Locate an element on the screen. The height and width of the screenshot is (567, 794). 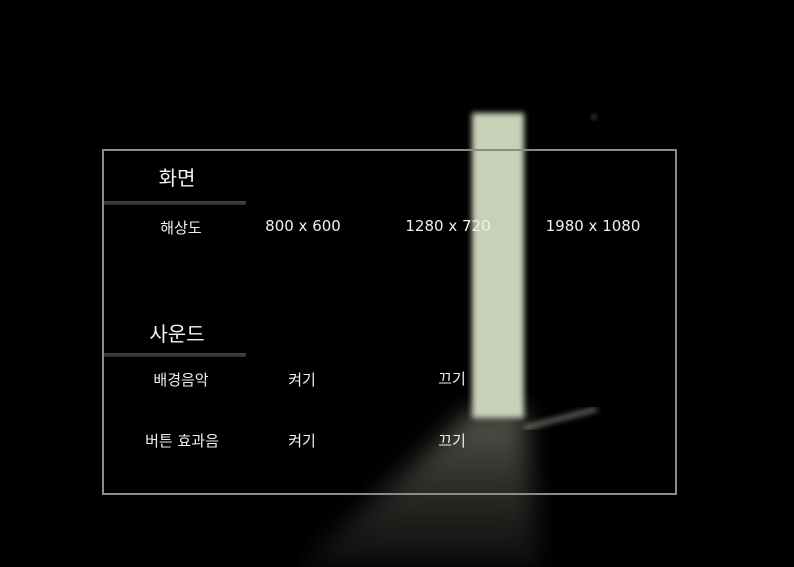
resolution-800x600-option: 800 x 600 is located at coordinates (303, 226).